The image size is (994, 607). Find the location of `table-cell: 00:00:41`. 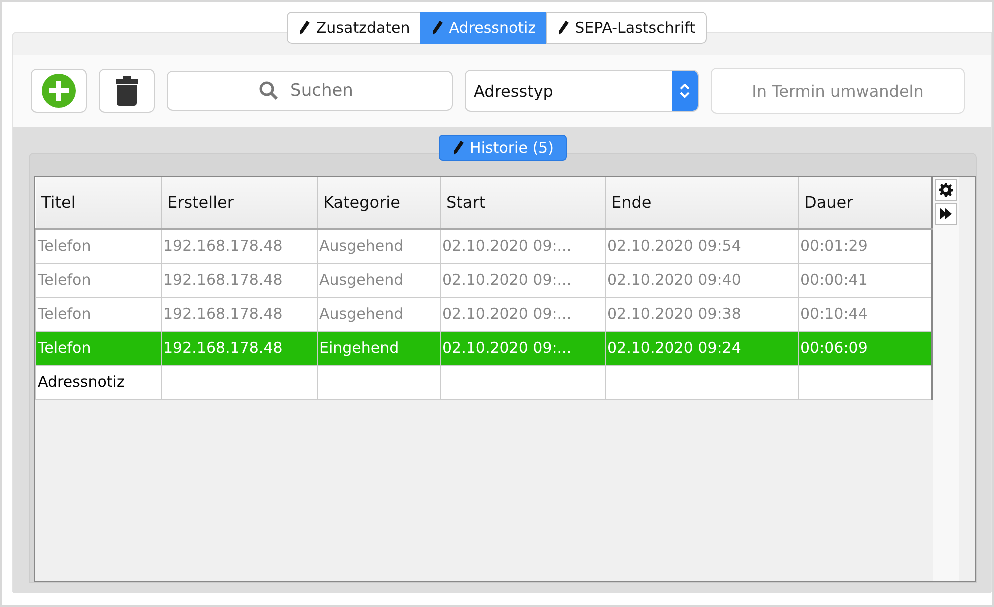

table-cell: 00:00:41 is located at coordinates (834, 280).